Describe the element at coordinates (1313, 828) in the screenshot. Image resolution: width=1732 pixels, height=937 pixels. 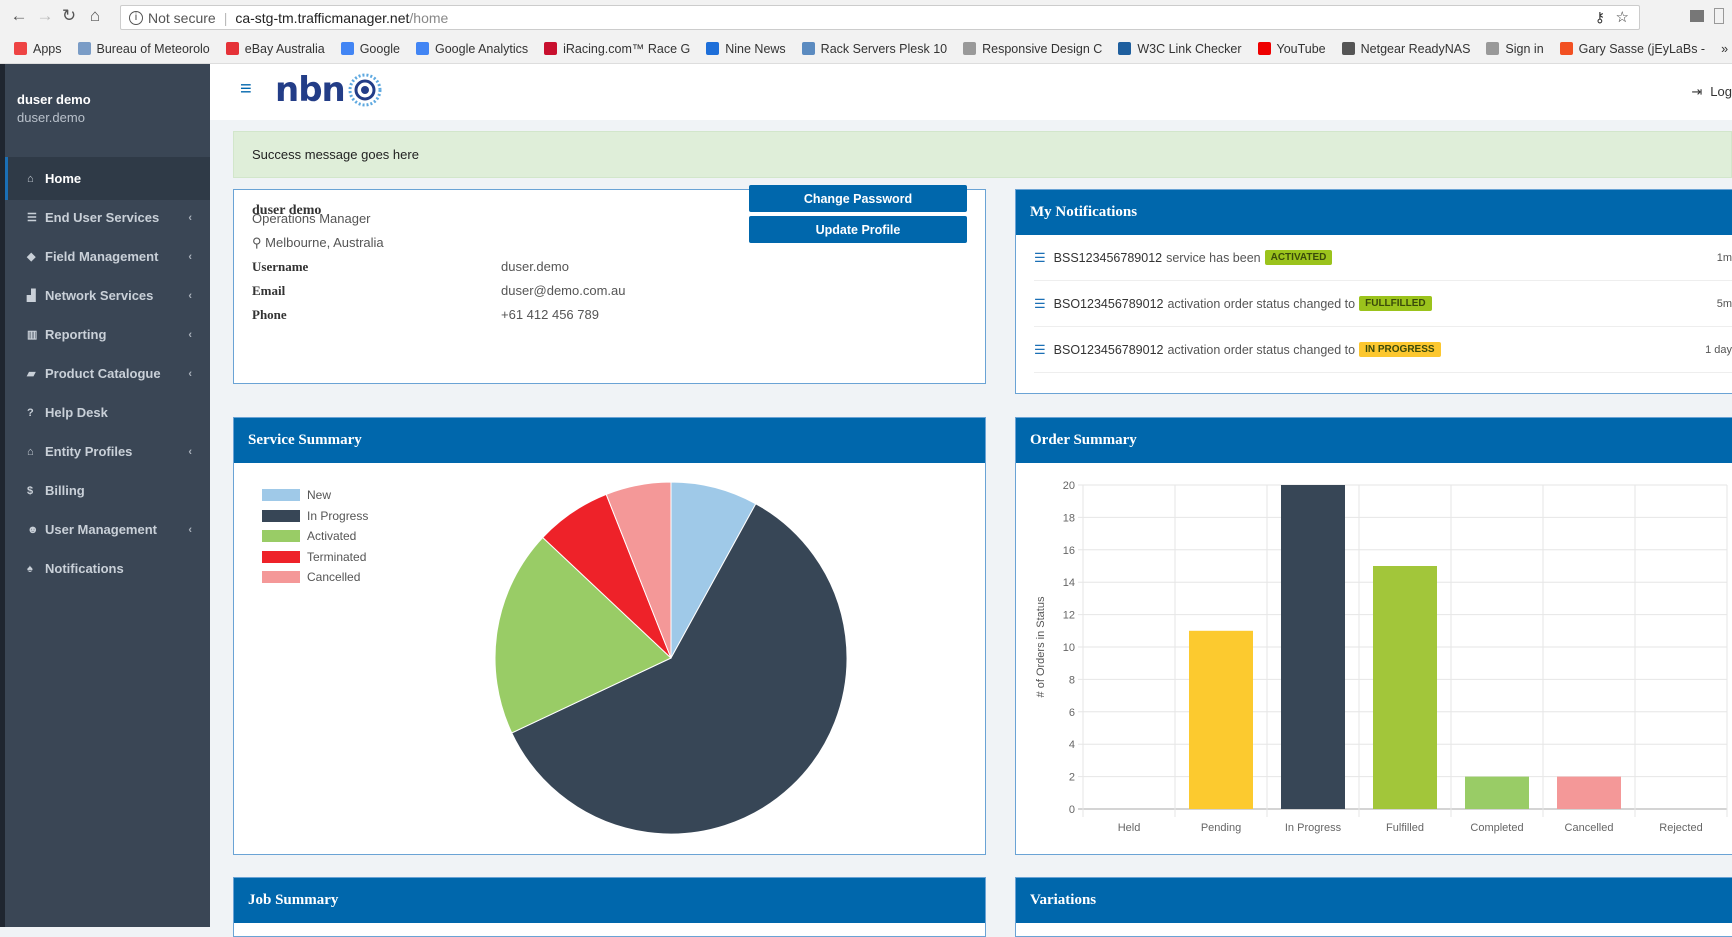
I see `x-tick-label: In Progress` at that location.